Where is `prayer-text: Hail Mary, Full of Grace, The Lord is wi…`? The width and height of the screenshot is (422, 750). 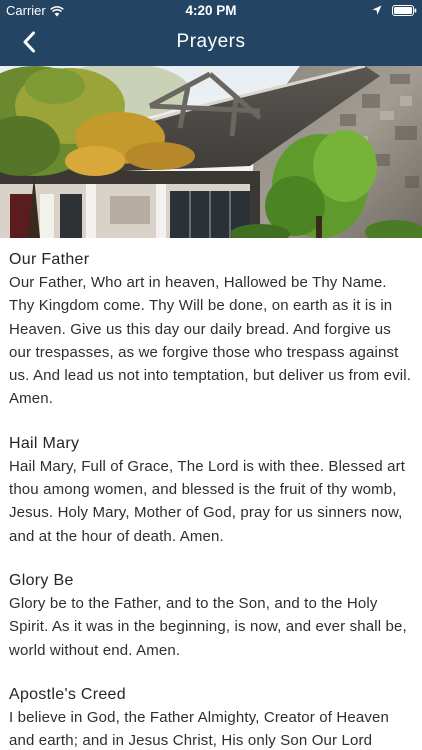
prayer-text: Hail Mary, Full of Grace, The Lord is wi… is located at coordinates (207, 501).